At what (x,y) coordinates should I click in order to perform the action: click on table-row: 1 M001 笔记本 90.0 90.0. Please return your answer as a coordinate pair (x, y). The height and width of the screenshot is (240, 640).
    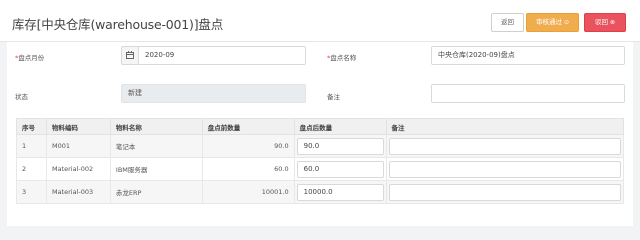
    Looking at the image, I should click on (320, 146).